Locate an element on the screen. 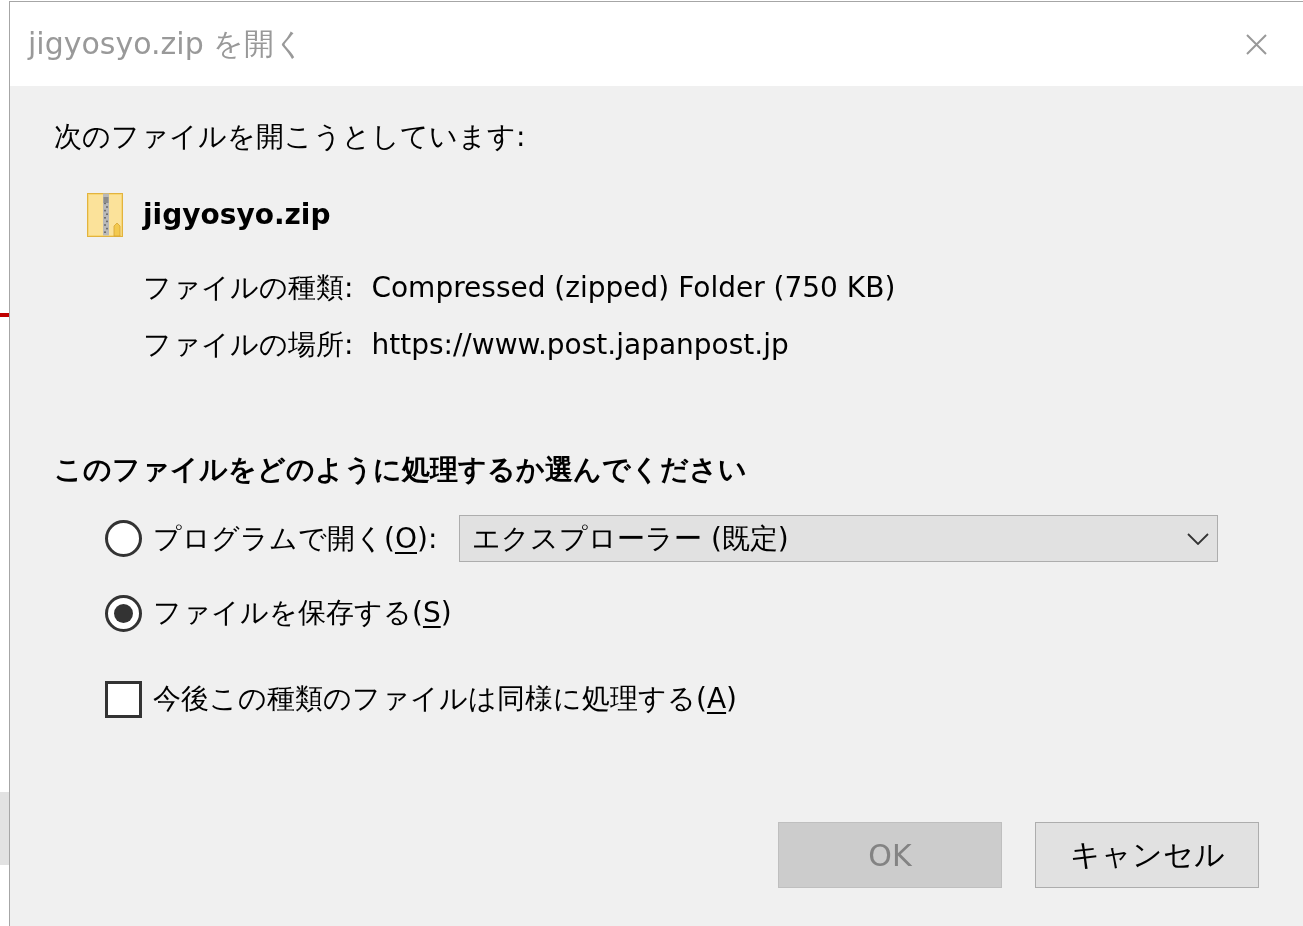  file-name: jigyosyo.zip is located at coordinates (237, 215).